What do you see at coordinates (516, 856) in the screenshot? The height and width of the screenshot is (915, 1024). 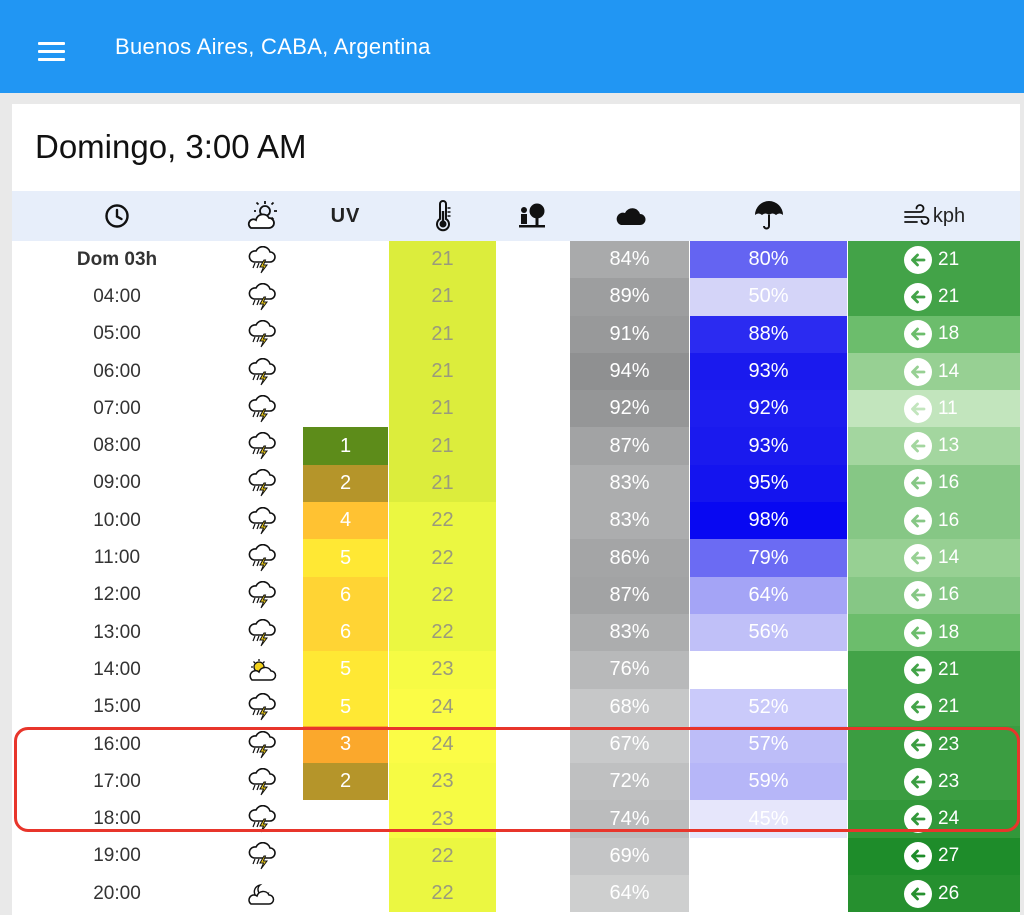 I see `table-row: 19:00 22 69% 27` at bounding box center [516, 856].